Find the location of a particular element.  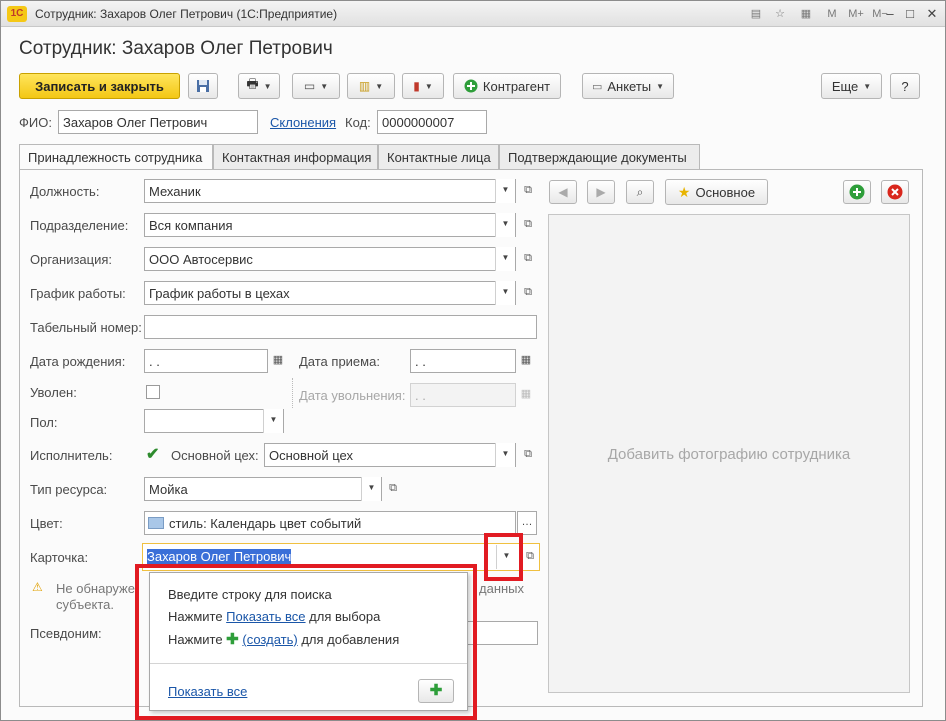

document-icon: ▤ is located at coordinates (756, 14).